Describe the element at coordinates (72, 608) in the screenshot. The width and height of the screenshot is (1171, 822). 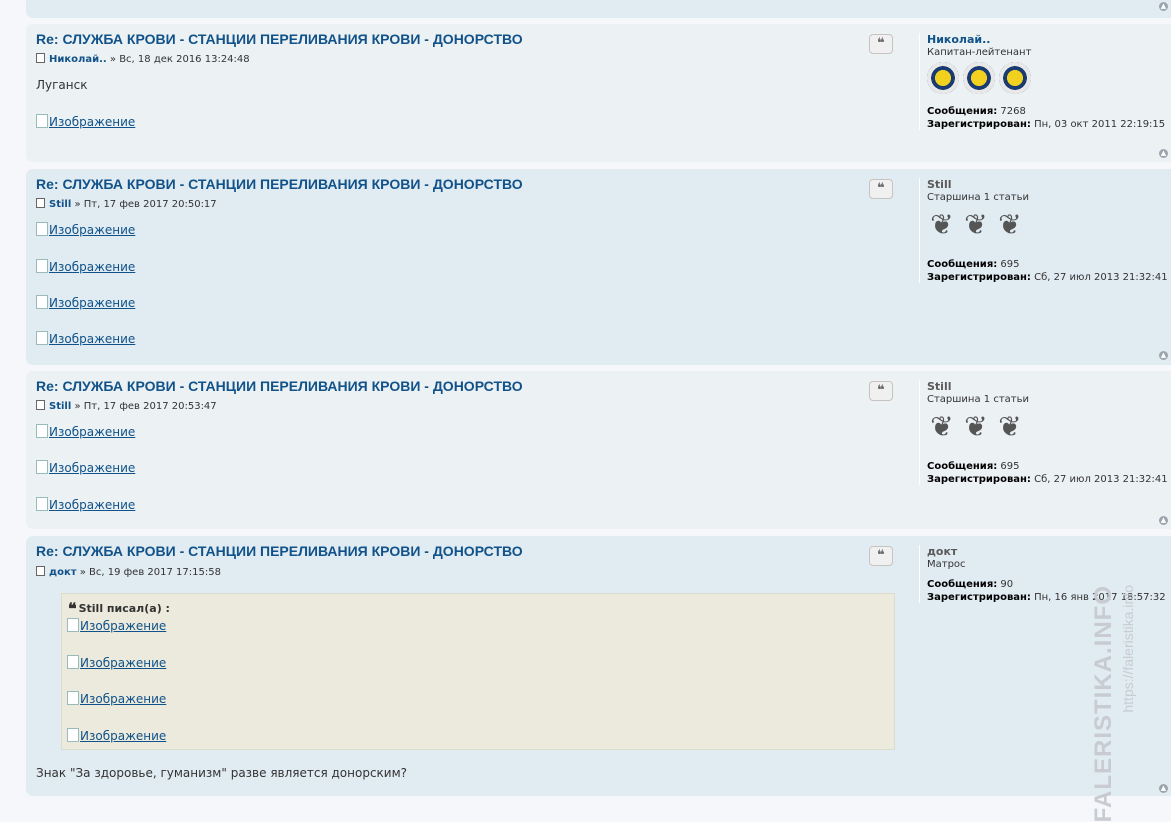
I see `quote-mark-icon: ❝` at that location.